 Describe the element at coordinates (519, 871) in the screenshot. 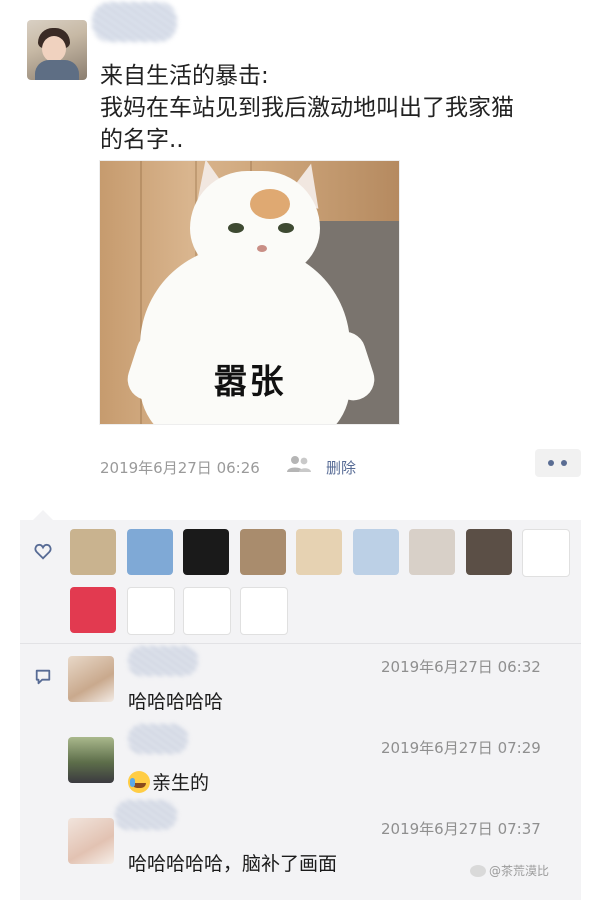

I see `watermark-text: @茶荒漠比` at that location.